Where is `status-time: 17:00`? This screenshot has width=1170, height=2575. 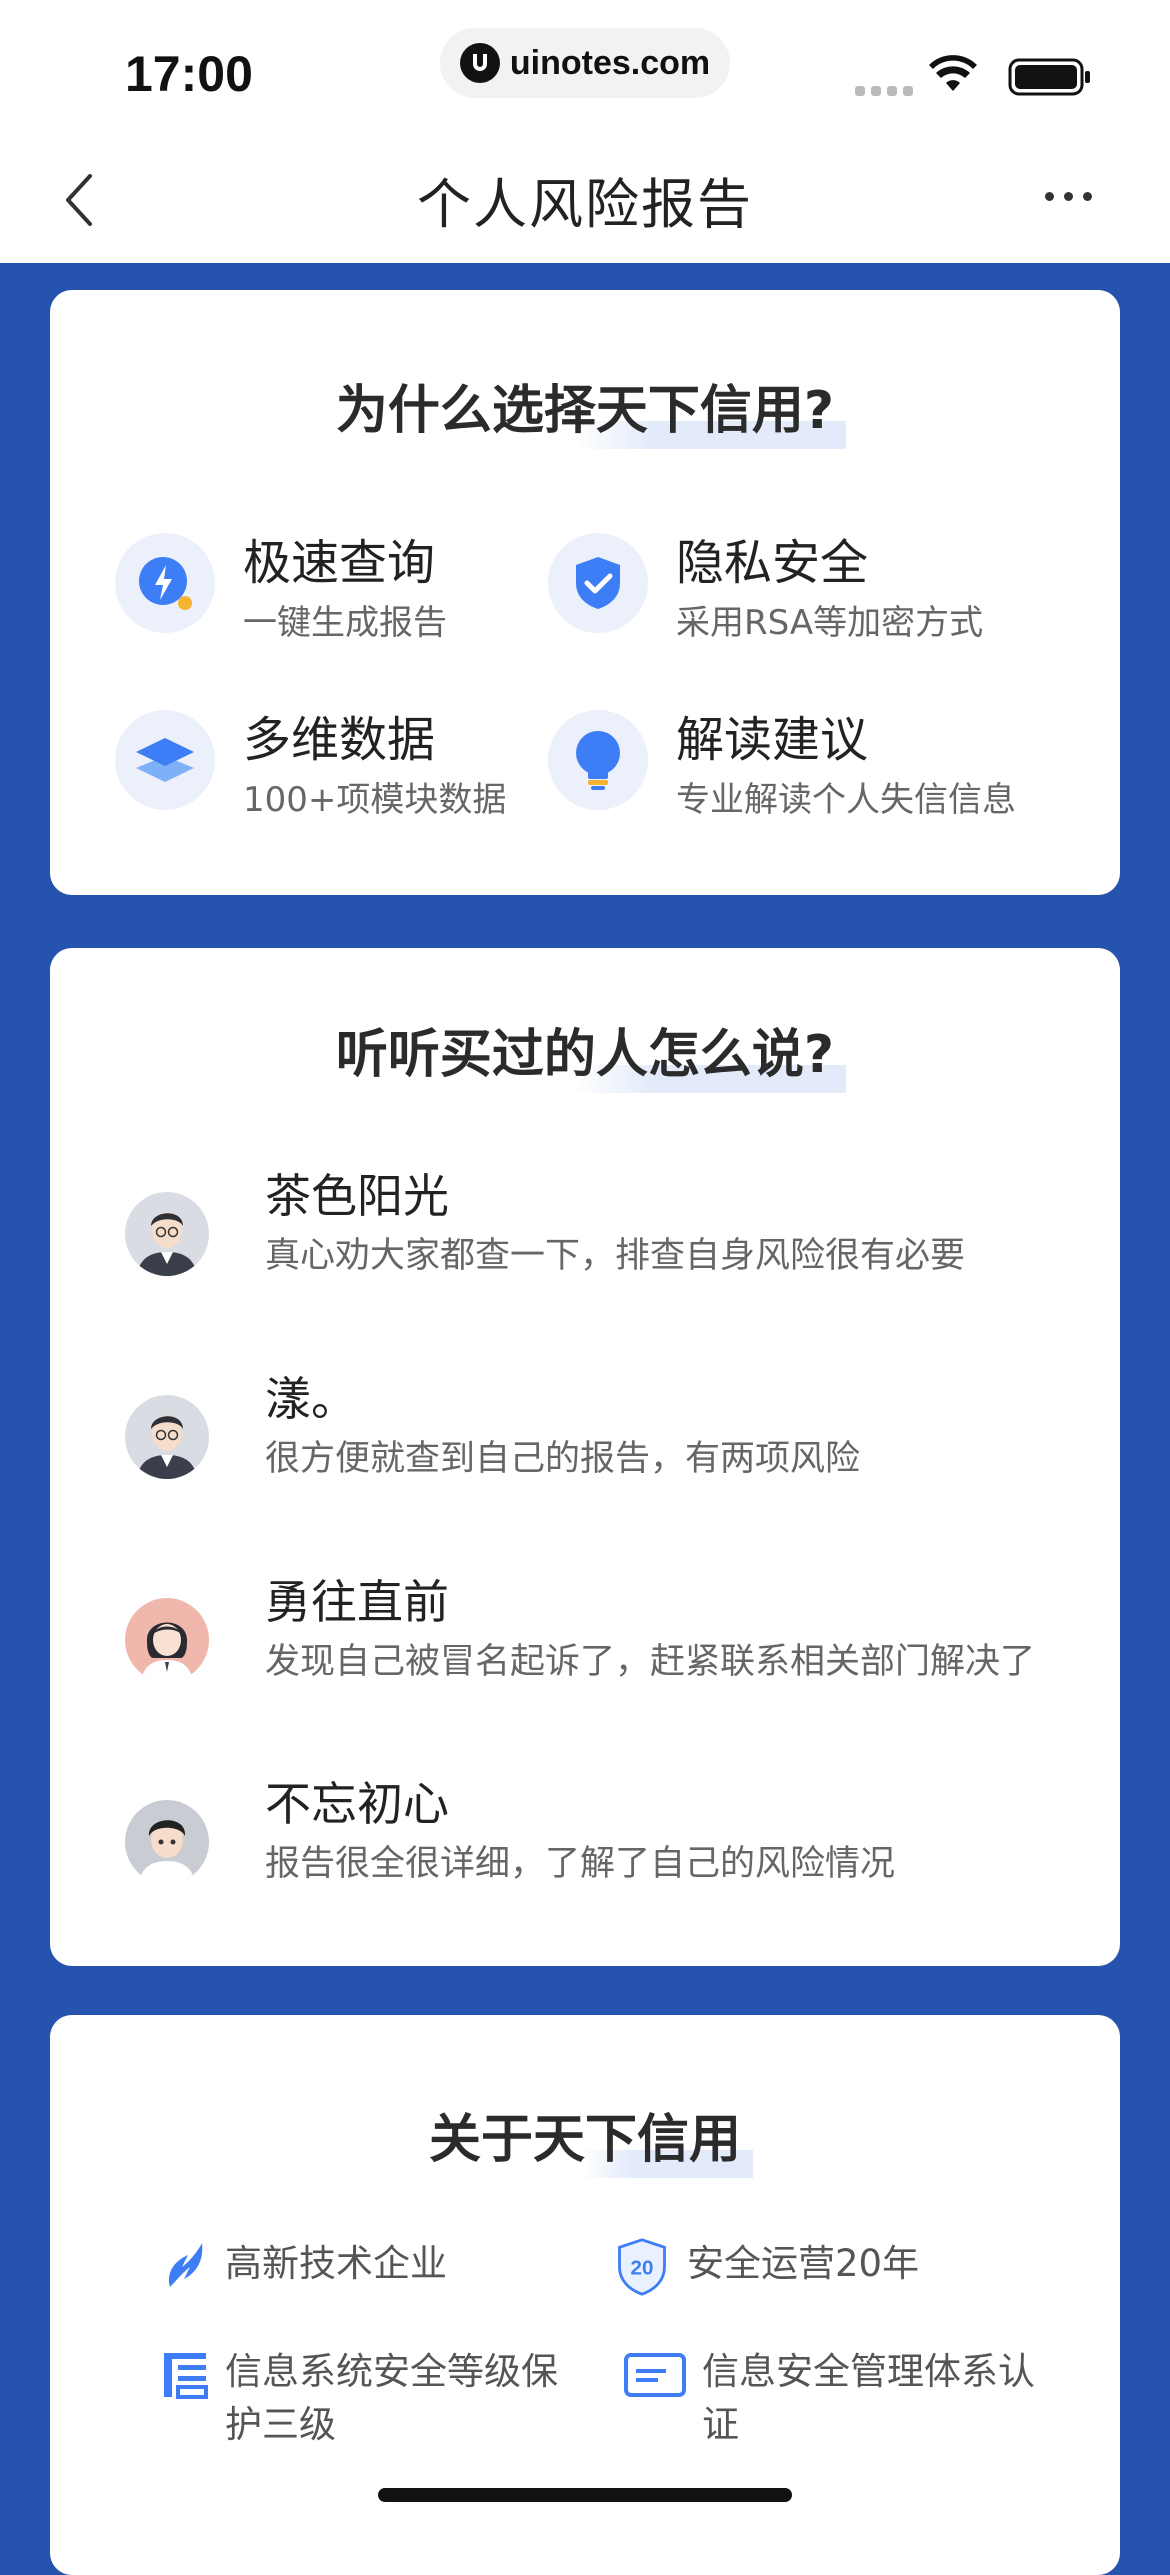 status-time: 17:00 is located at coordinates (189, 74).